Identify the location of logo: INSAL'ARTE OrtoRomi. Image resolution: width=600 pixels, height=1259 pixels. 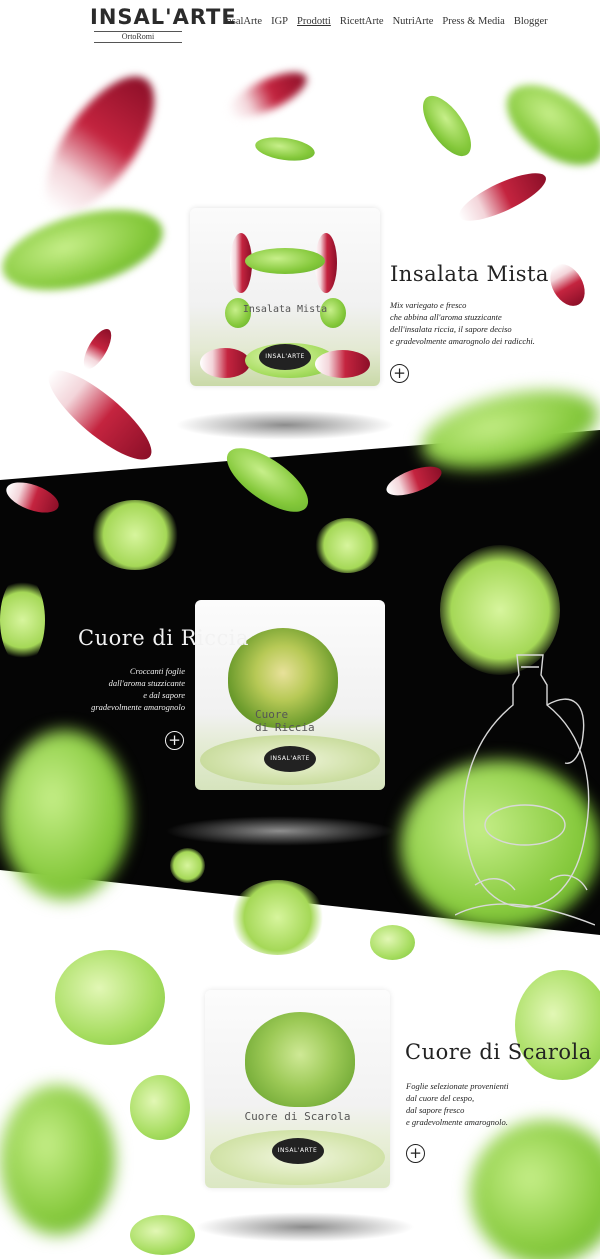
(163, 24).